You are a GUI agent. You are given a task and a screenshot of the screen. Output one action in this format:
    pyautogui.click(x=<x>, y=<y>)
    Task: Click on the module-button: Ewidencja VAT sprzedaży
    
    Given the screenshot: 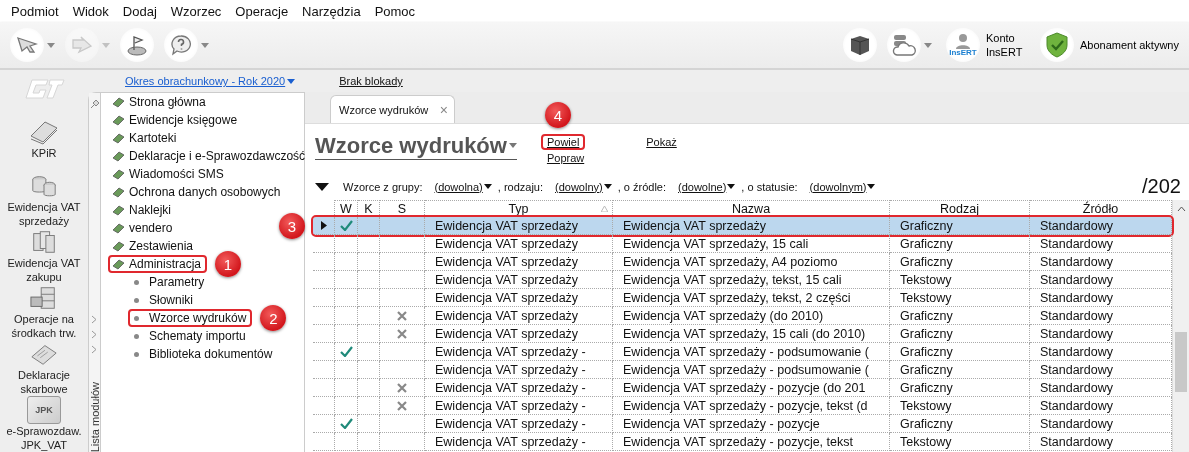 What is the action you would take?
    pyautogui.click(x=44, y=200)
    